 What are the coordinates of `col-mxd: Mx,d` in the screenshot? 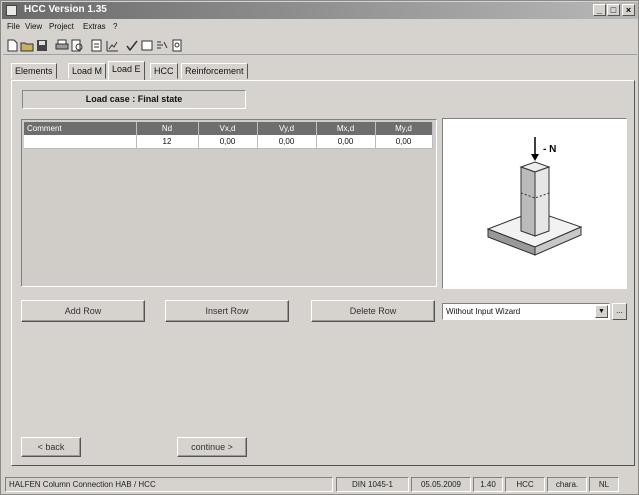 It's located at (346, 128).